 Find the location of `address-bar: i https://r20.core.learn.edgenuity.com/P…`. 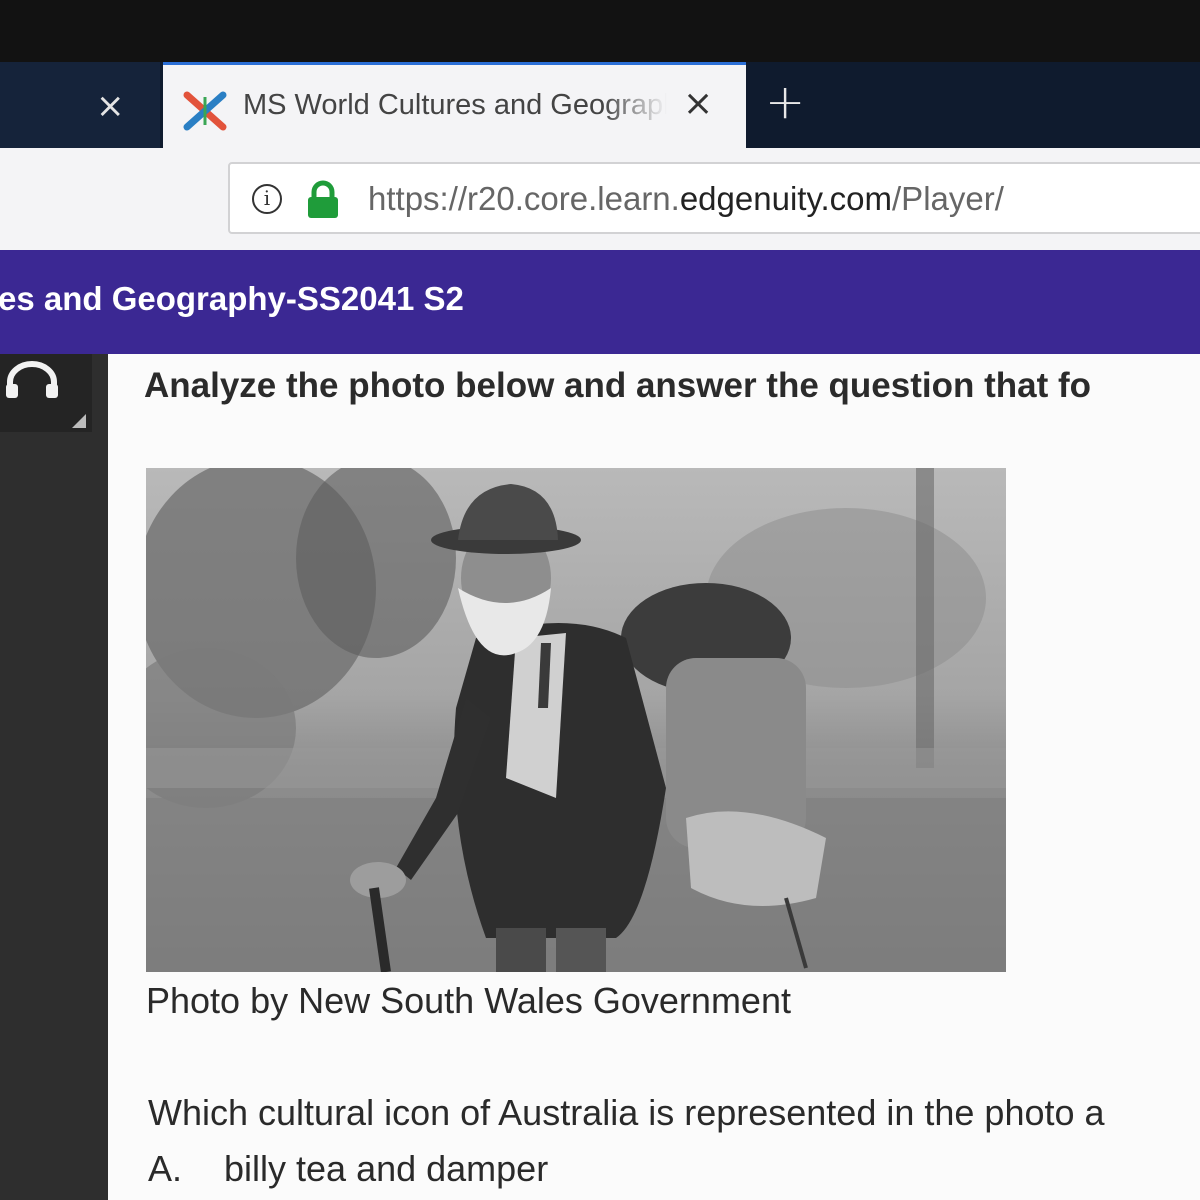

address-bar: i https://r20.core.learn.edgenuity.com/P… is located at coordinates (714, 198).